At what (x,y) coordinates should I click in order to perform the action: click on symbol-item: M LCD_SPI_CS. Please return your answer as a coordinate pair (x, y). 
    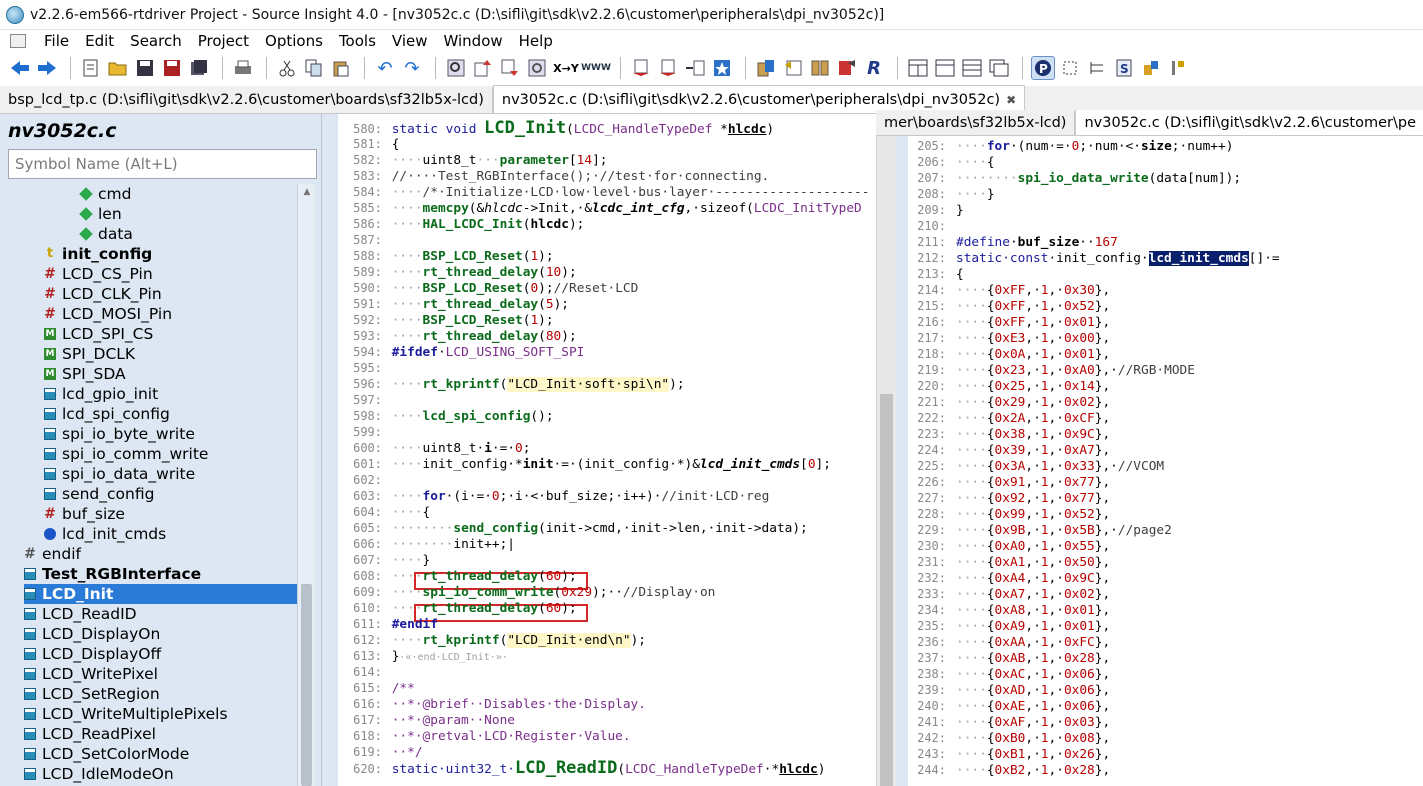
    Looking at the image, I should click on (98, 334).